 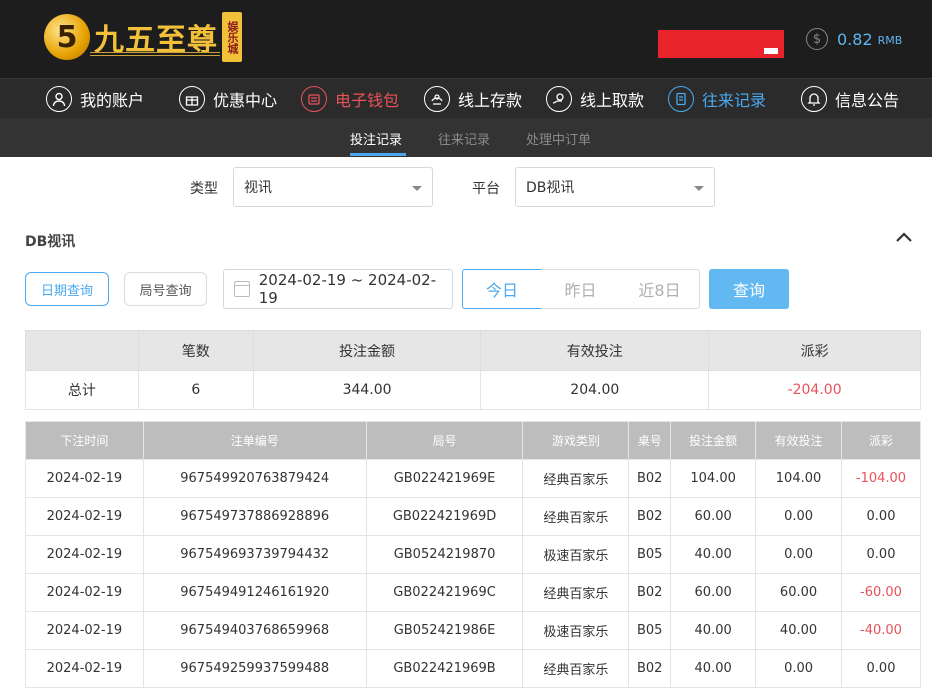 What do you see at coordinates (50, 242) in the screenshot?
I see `section-title: DB视讯` at bounding box center [50, 242].